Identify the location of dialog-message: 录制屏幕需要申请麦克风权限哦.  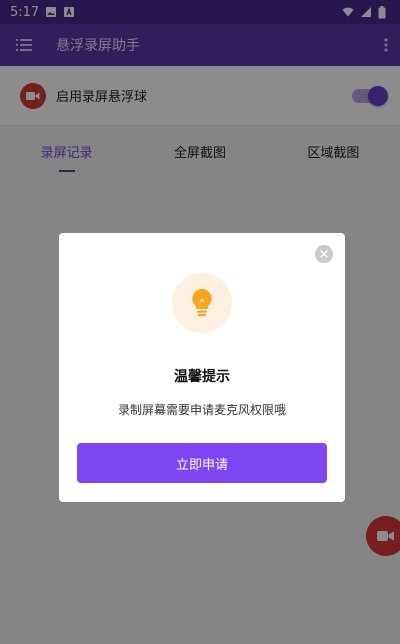
(201, 410).